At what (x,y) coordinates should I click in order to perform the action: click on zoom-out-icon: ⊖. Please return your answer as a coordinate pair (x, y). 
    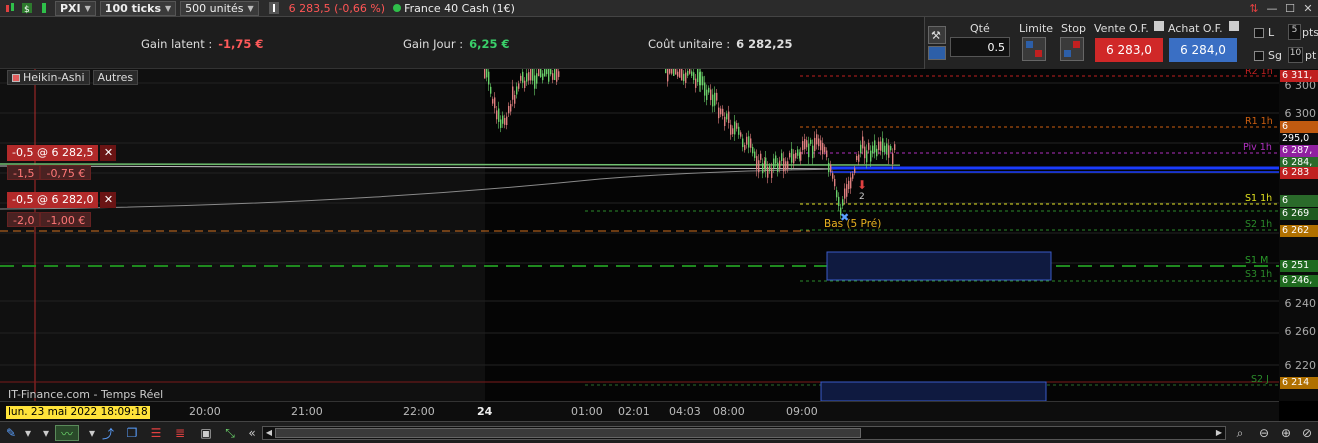
    Looking at the image, I should click on (1264, 433).